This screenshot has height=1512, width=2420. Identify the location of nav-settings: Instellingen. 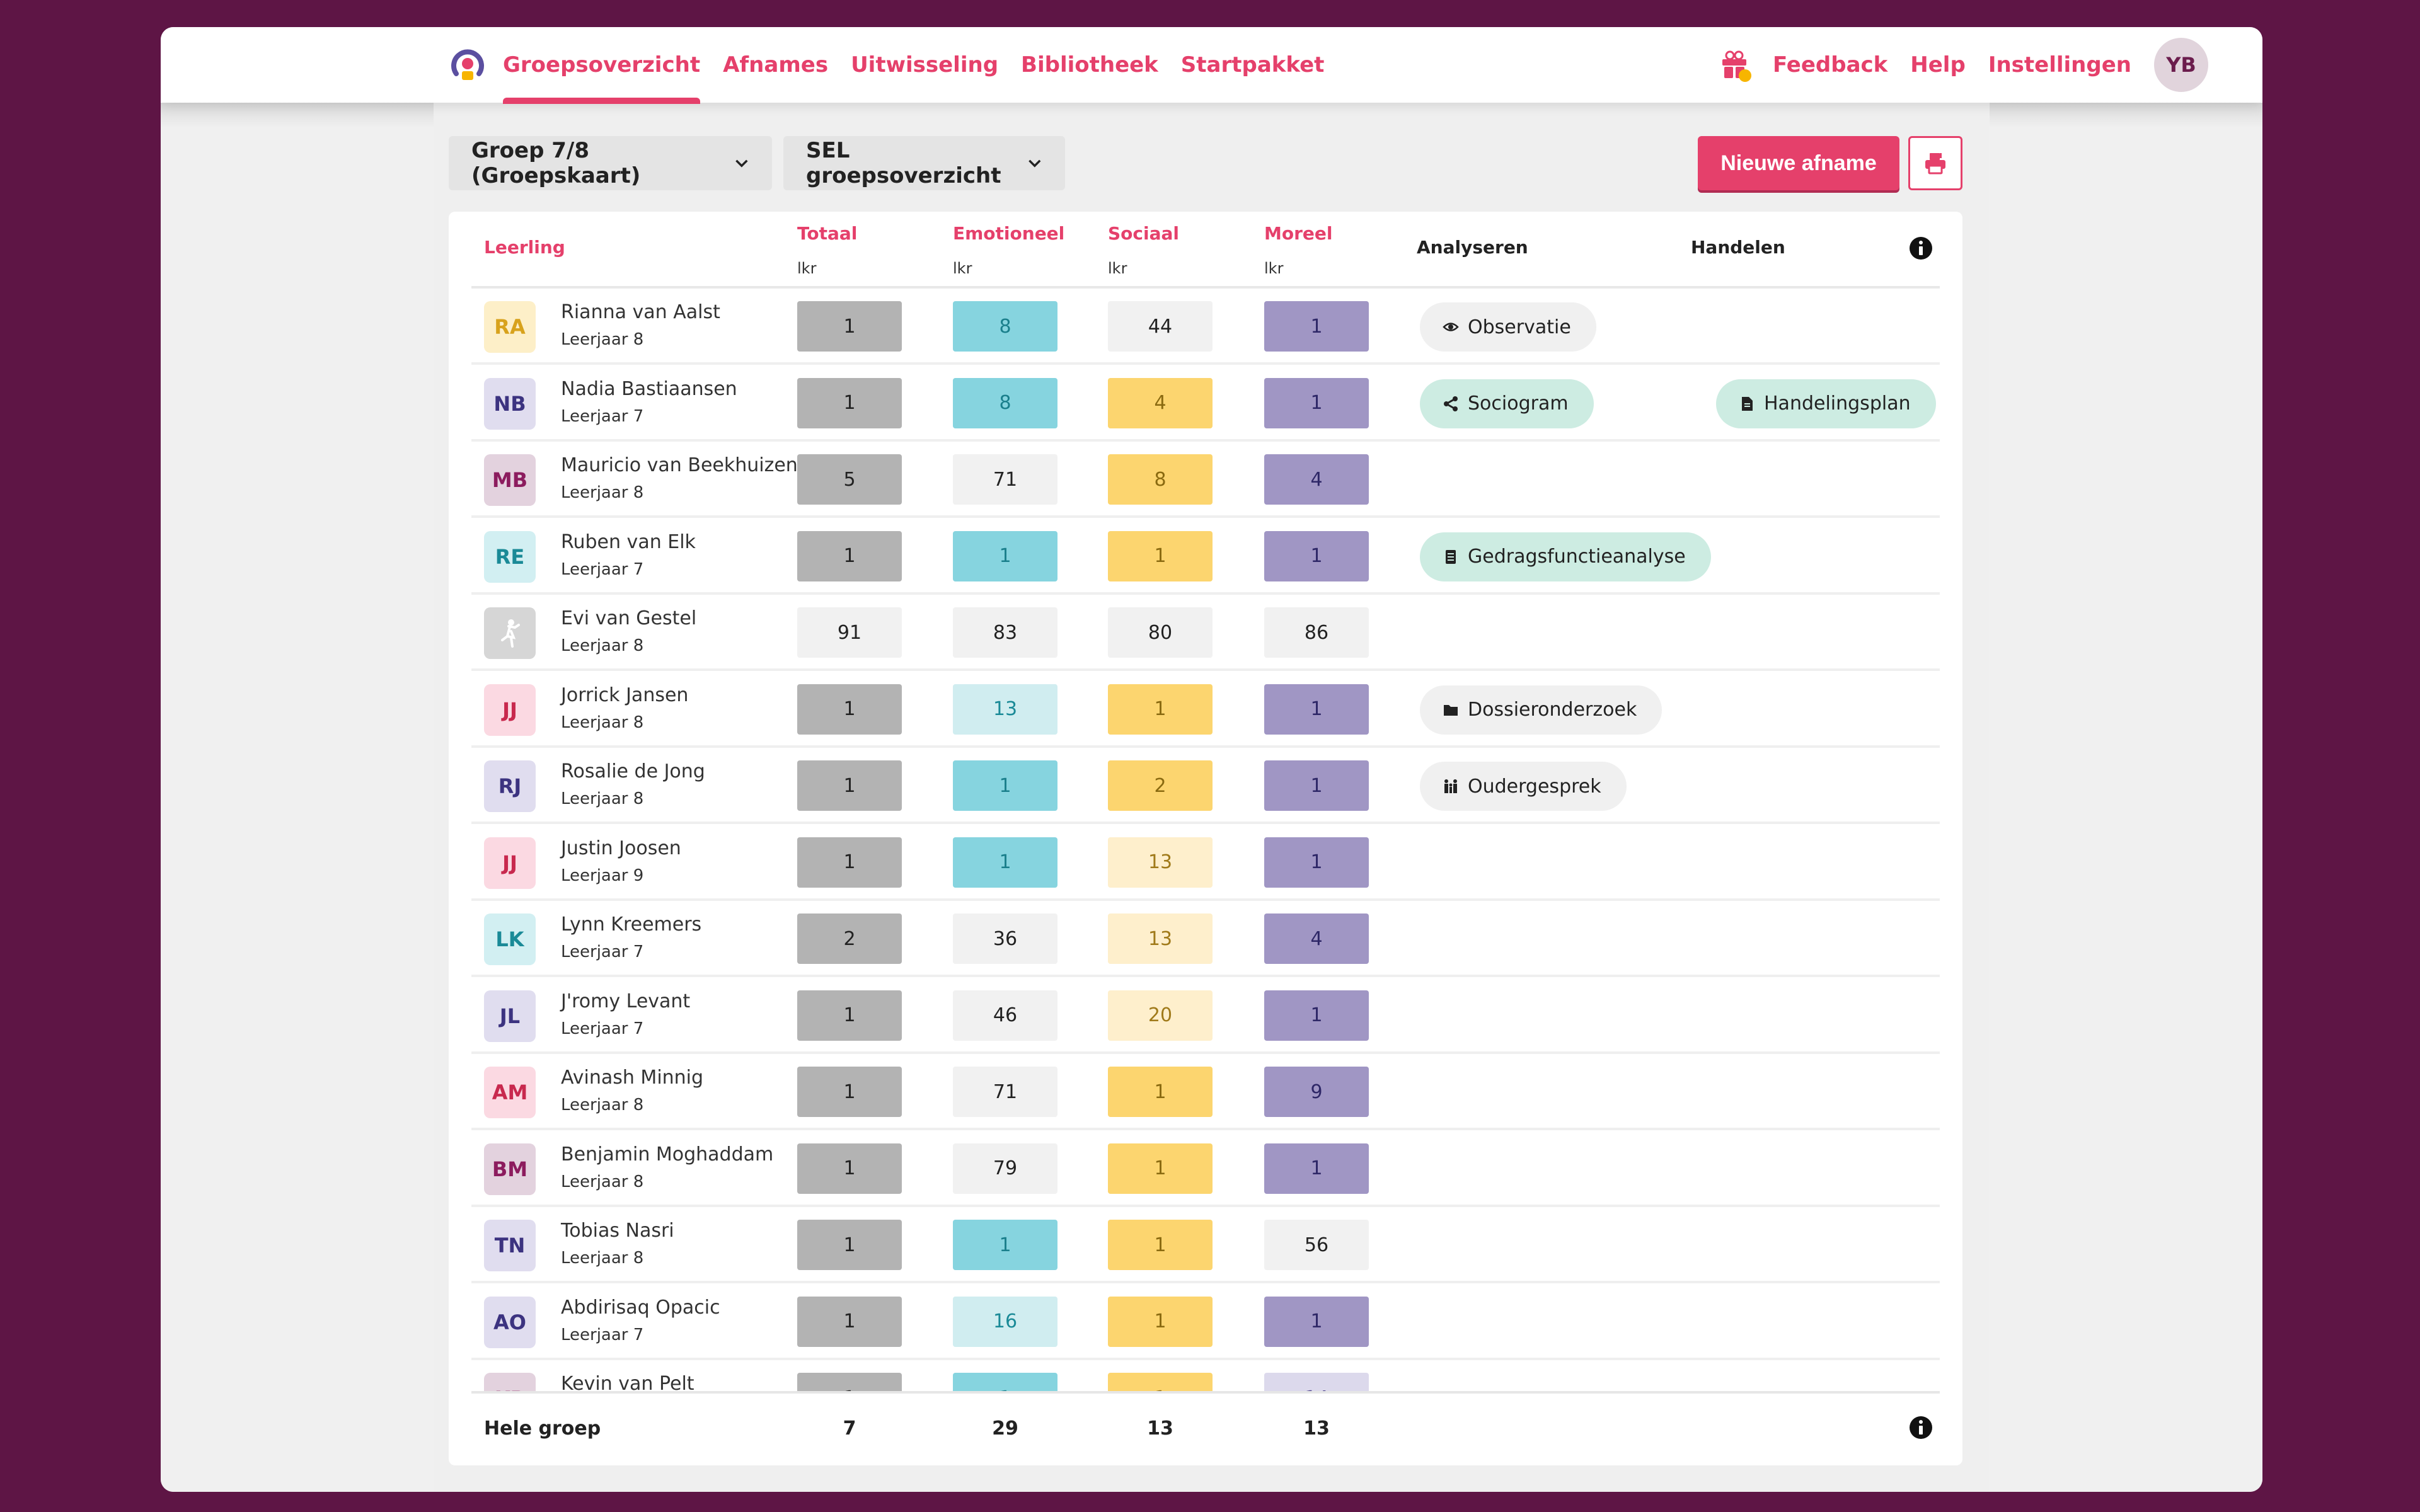
(2060, 65).